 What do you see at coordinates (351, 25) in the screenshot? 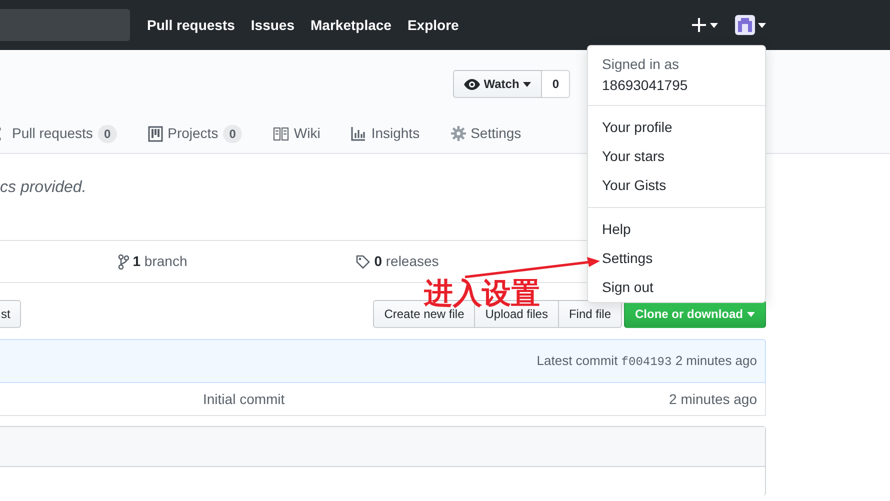
I see `nav-link: Marketplace` at bounding box center [351, 25].